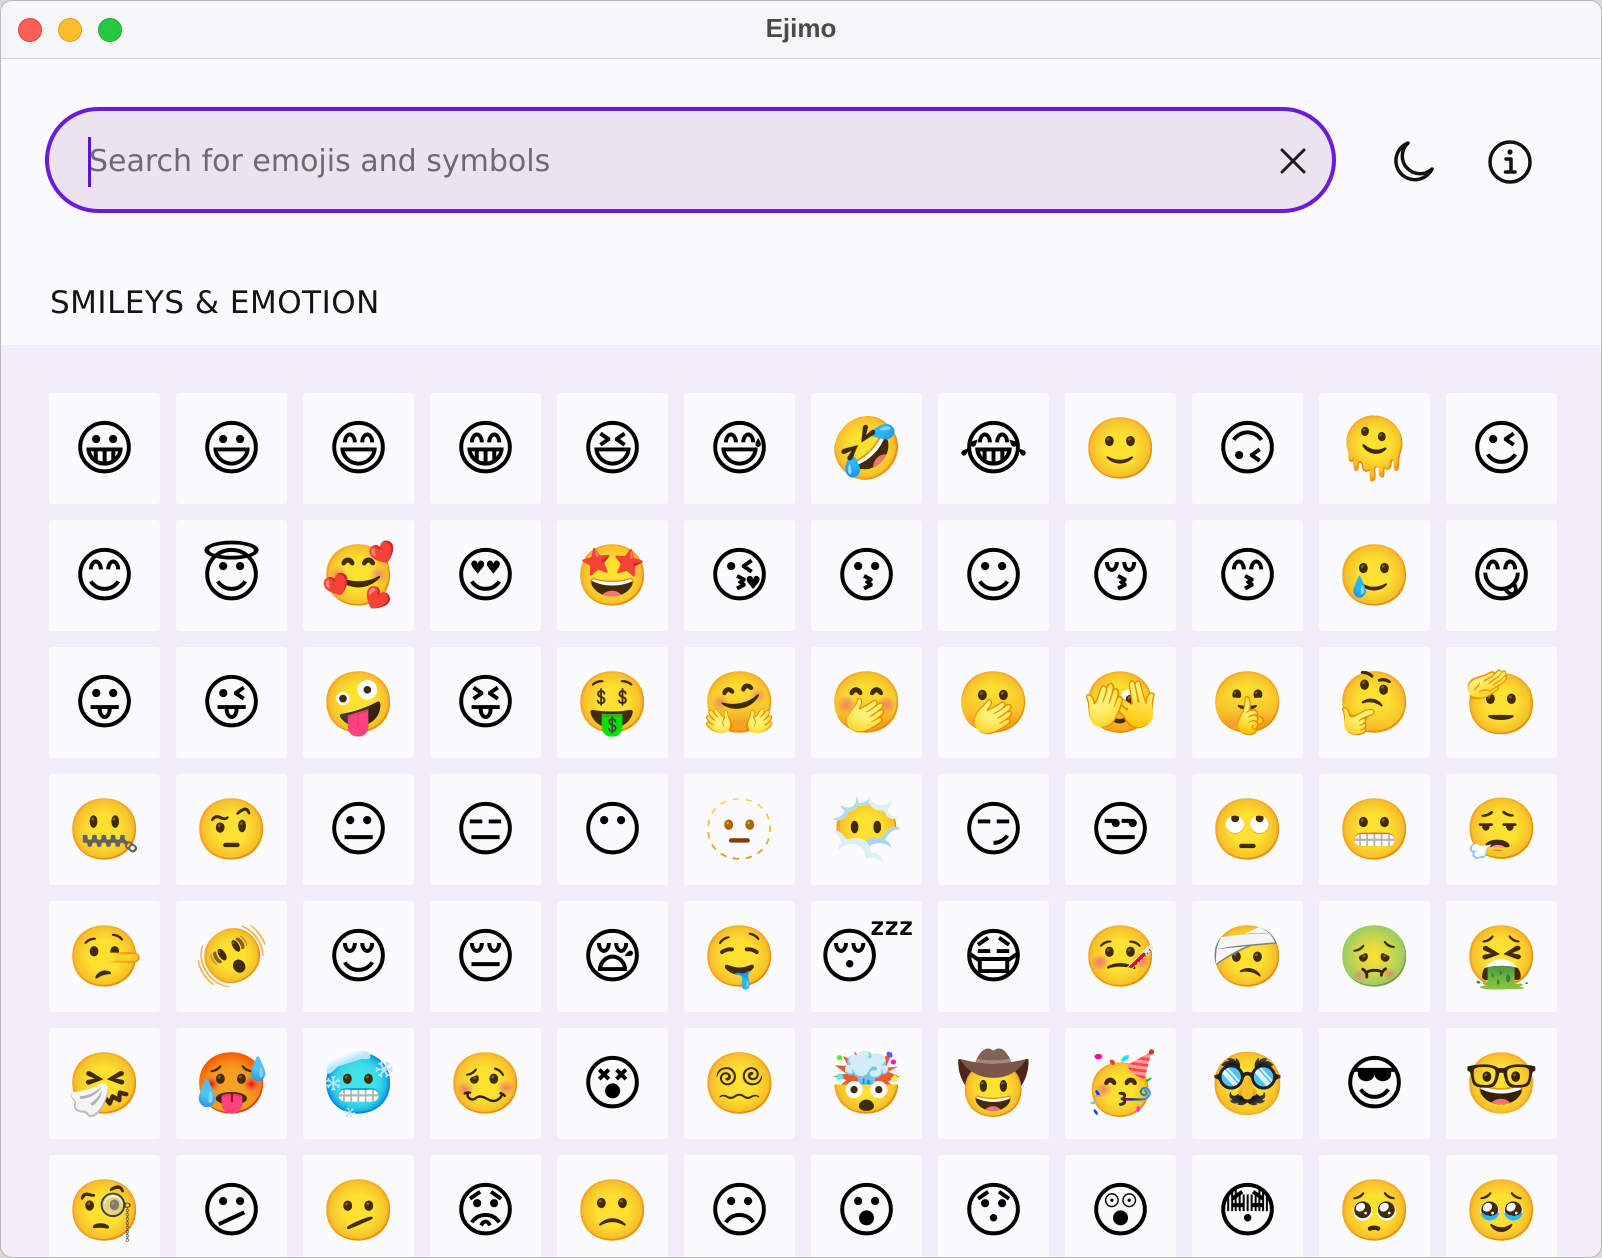 This screenshot has width=1602, height=1258. Describe the element at coordinates (1501, 575) in the screenshot. I see `emoji-cell: 😋` at that location.